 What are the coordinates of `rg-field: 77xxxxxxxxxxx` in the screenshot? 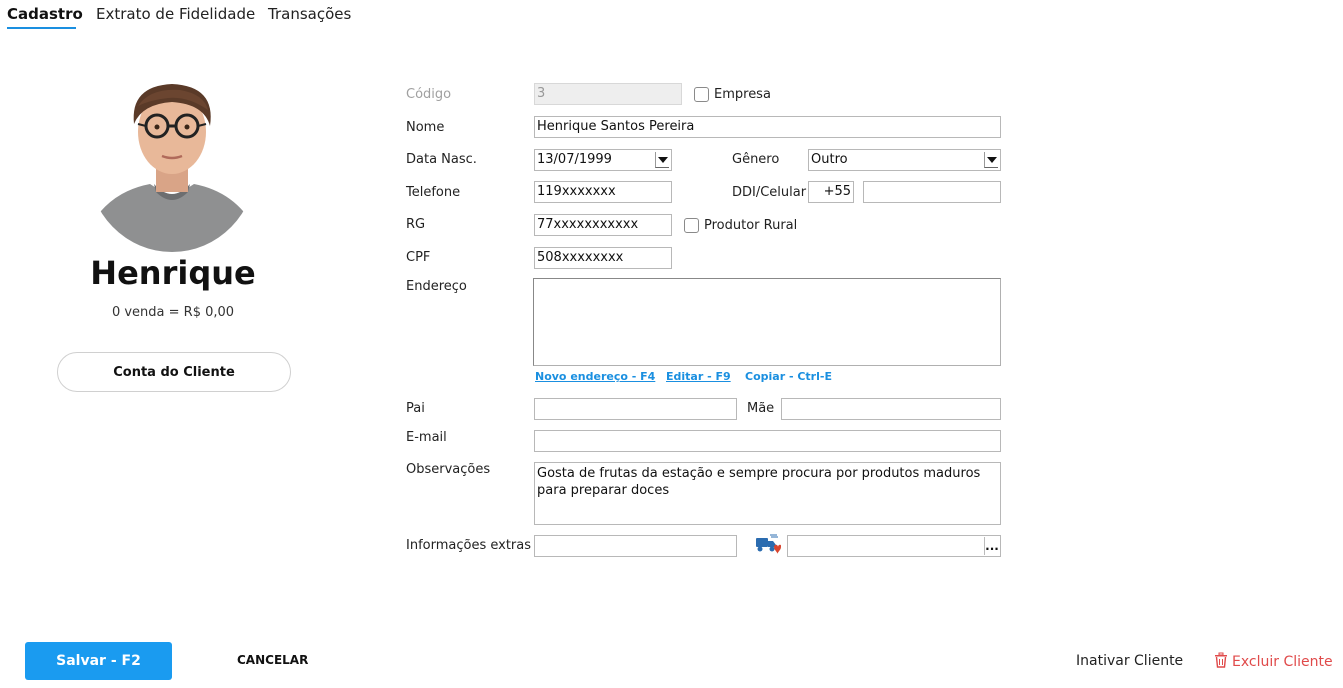 It's located at (603, 225).